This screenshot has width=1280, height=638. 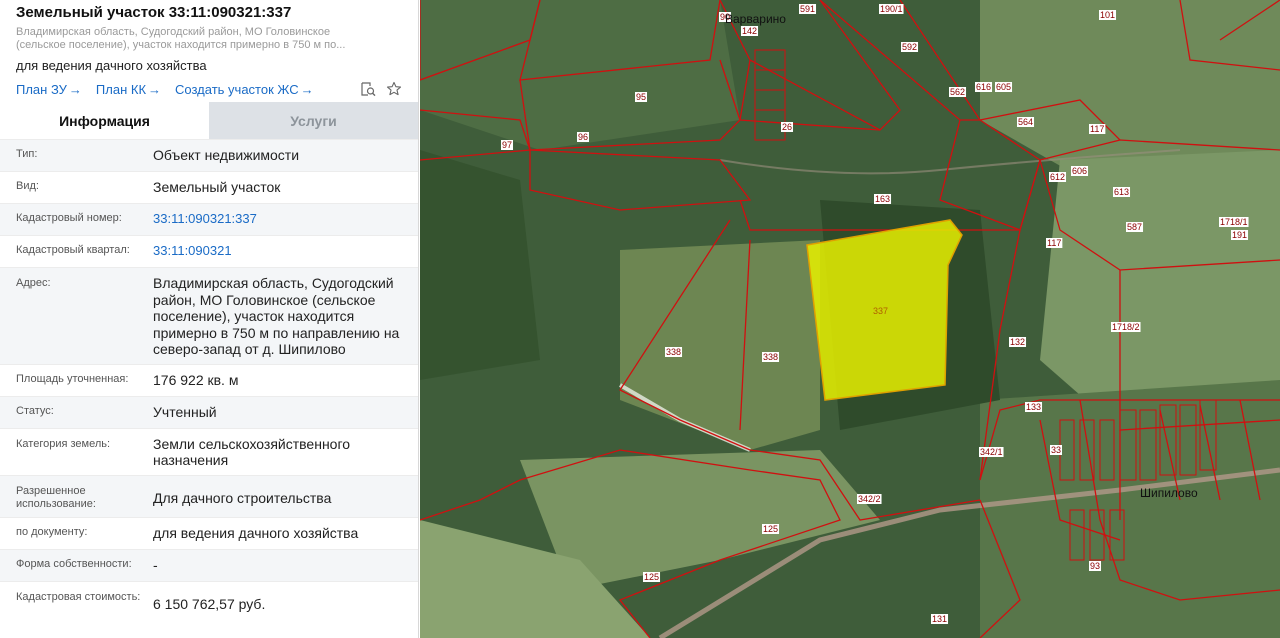 I want to click on parcel-number-label: 33, so click(x=1056, y=450).